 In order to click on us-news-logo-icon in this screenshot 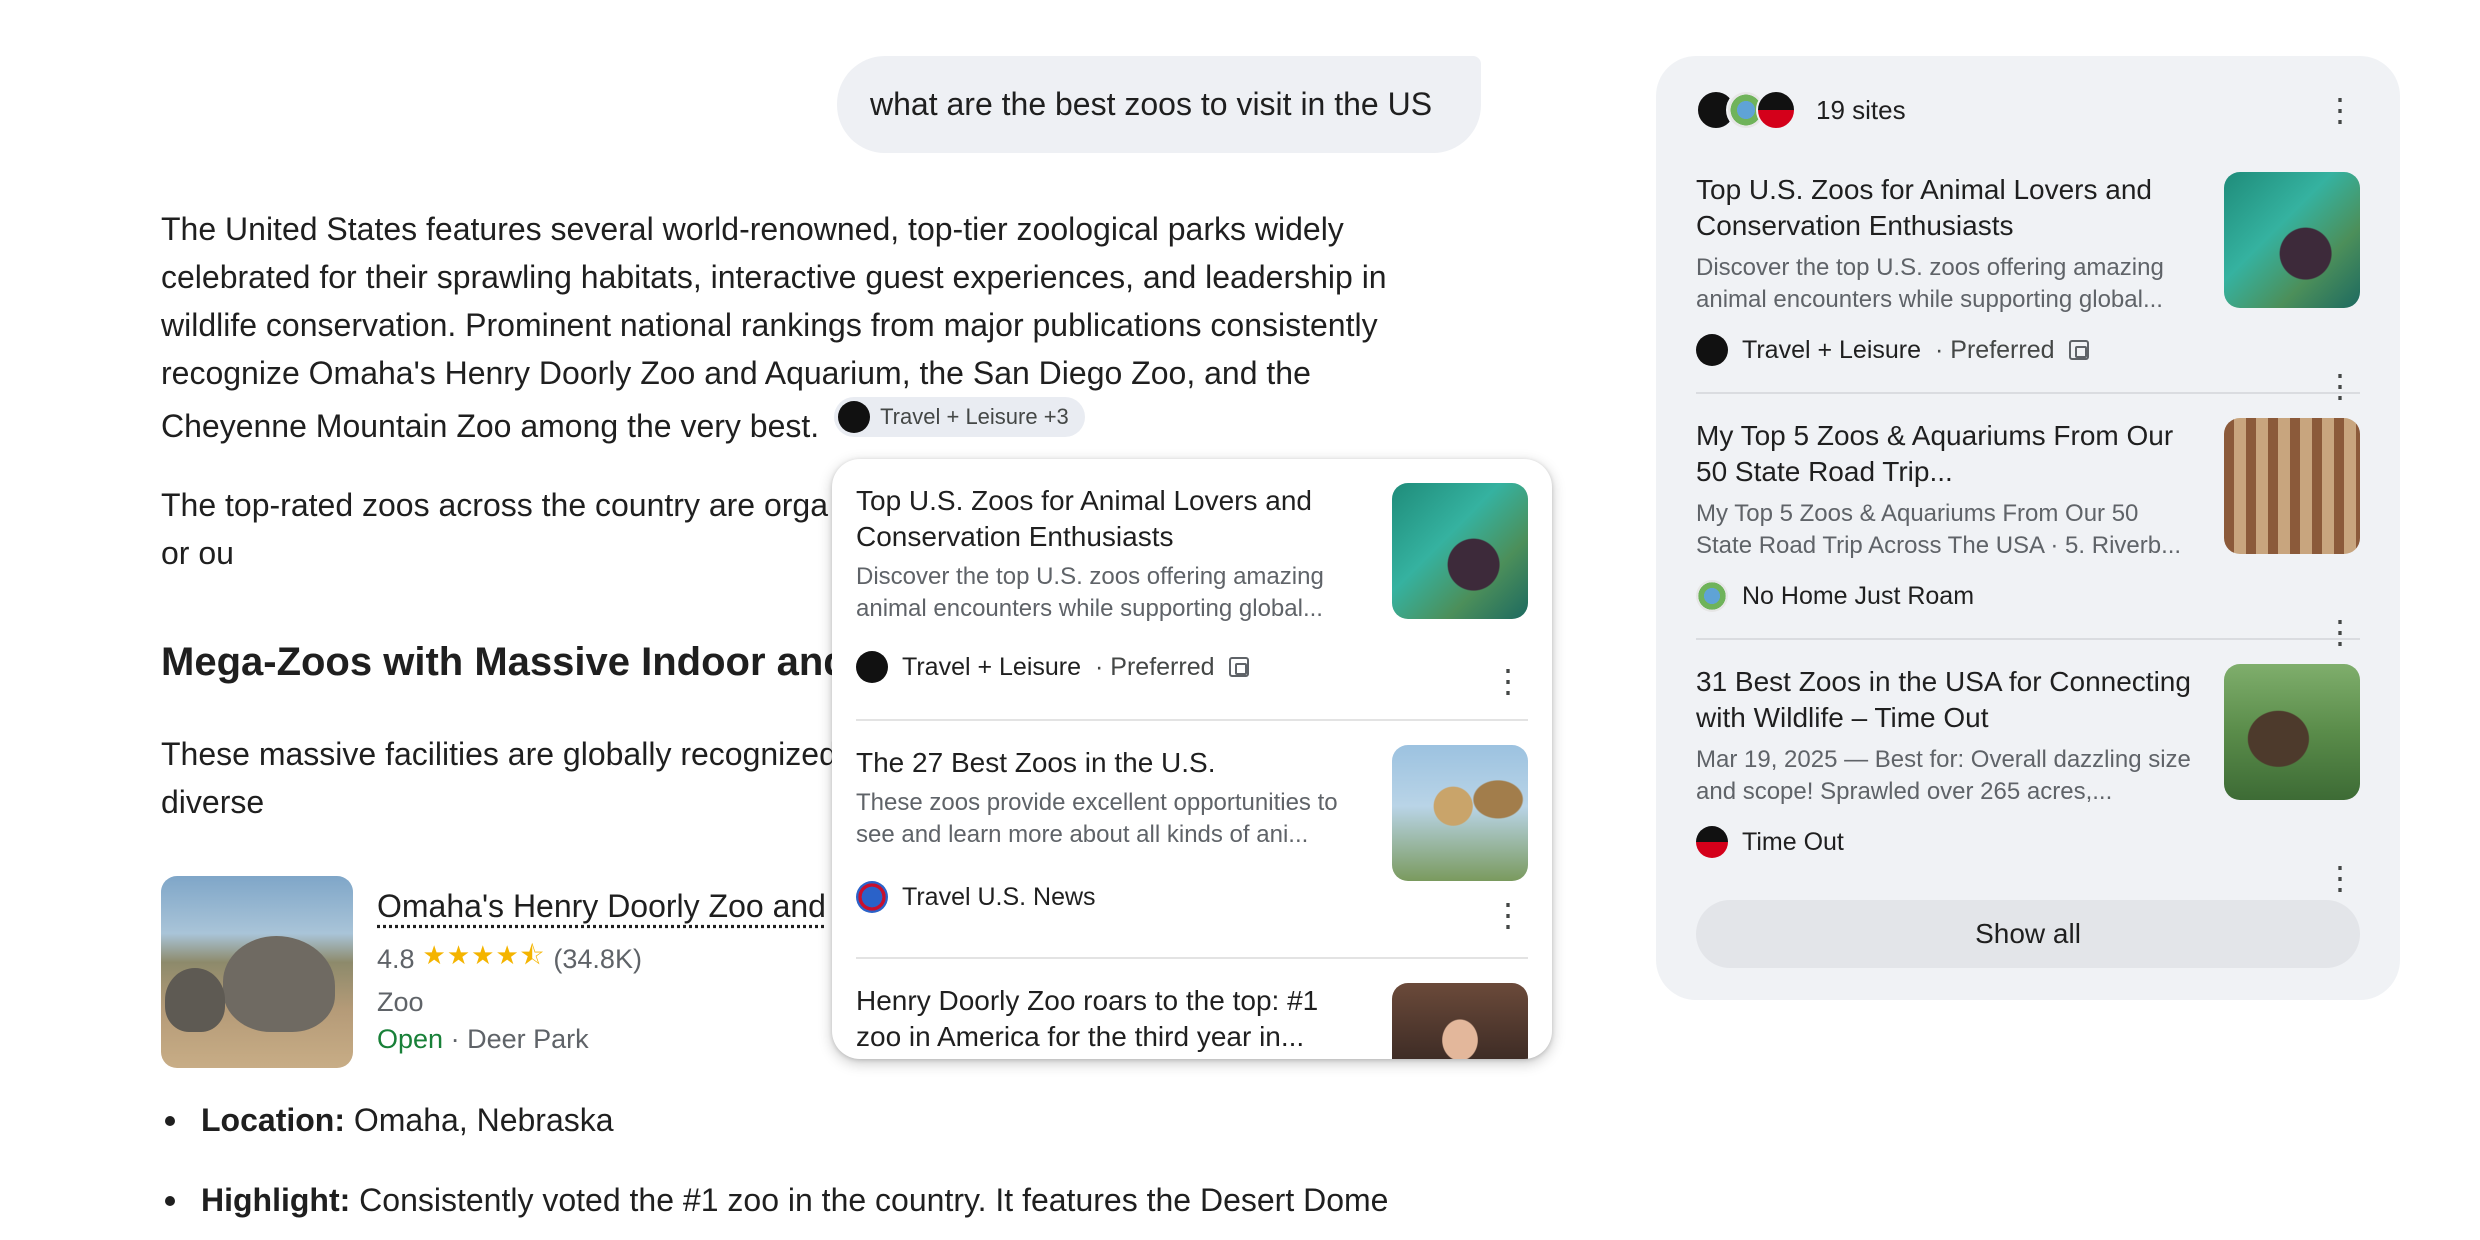, I will do `click(872, 897)`.